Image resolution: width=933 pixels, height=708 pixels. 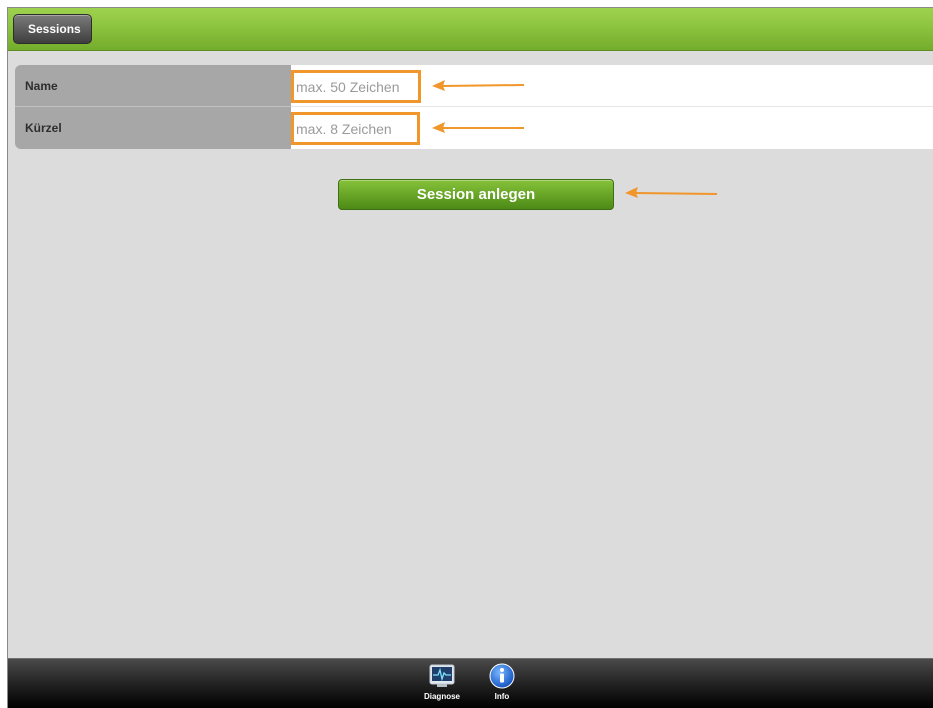 I want to click on form-row-name: Name, so click(x=474, y=86).